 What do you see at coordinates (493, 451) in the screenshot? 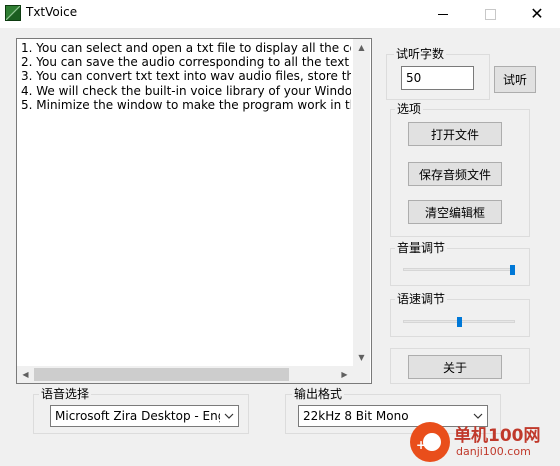
I see `watermark-url: danji100.com` at bounding box center [493, 451].